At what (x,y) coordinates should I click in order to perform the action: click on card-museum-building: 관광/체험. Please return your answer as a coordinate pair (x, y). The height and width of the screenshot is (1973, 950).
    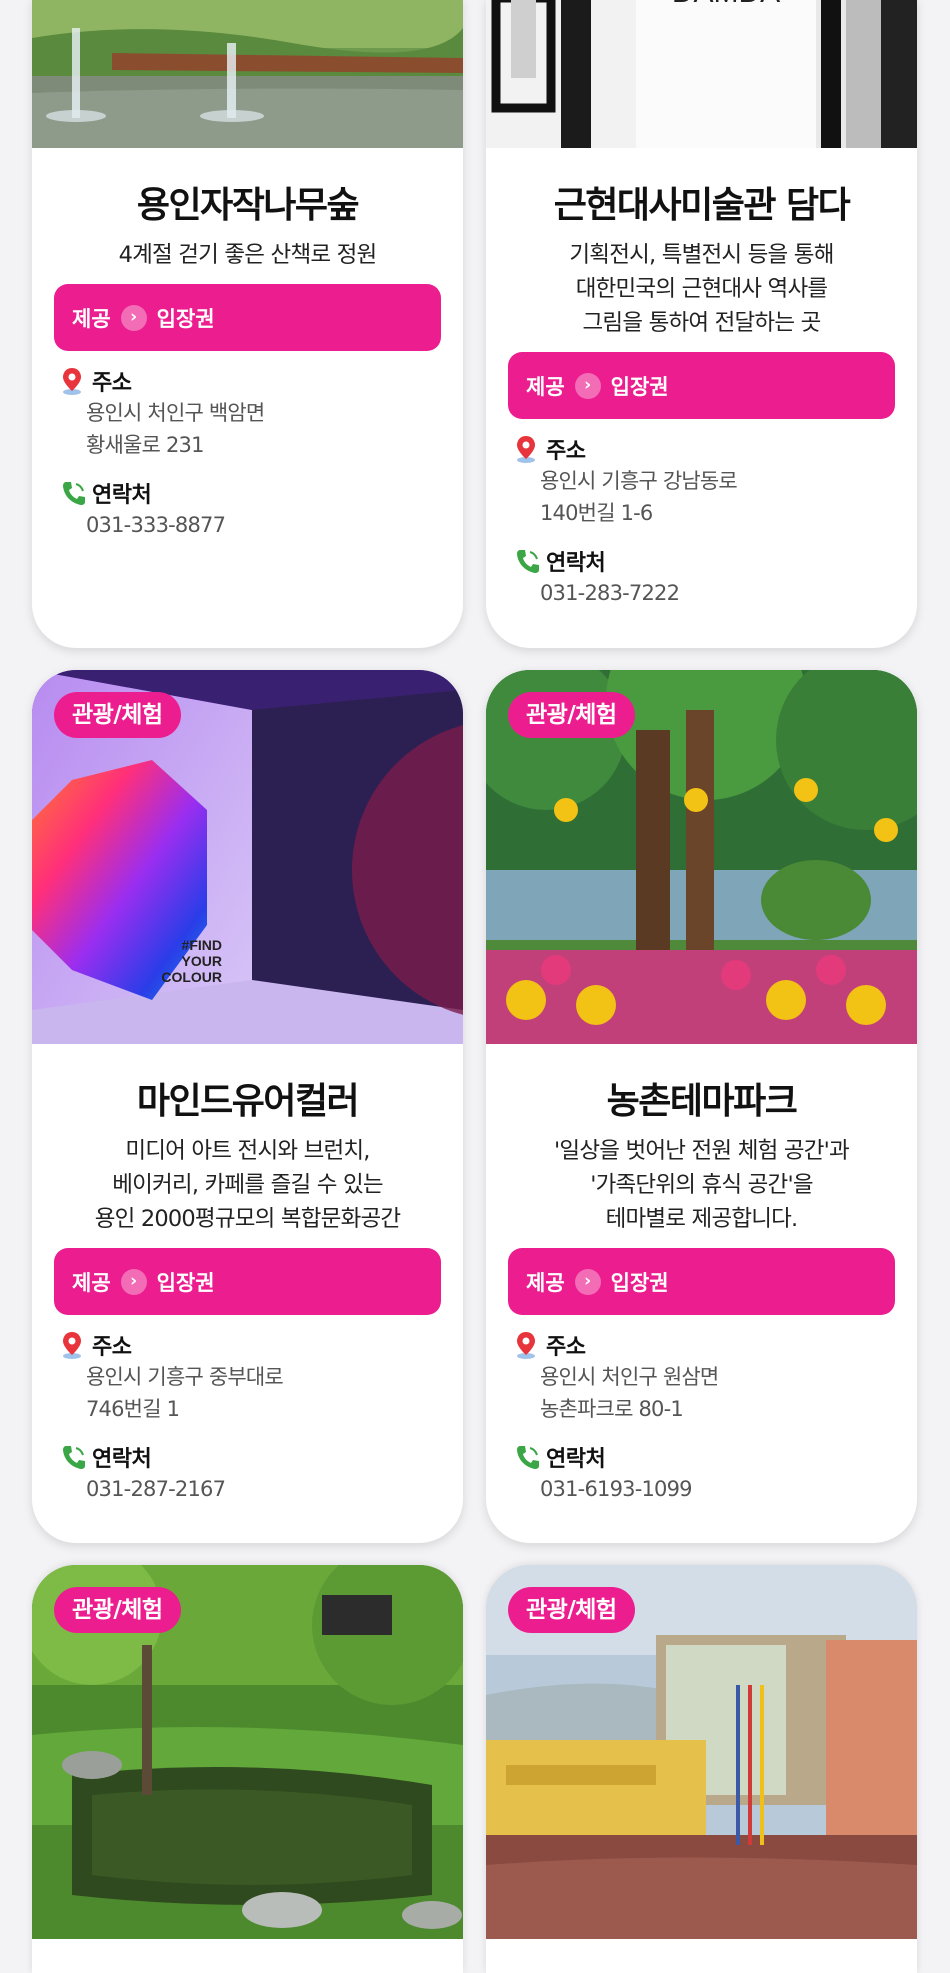
    Looking at the image, I should click on (701, 1769).